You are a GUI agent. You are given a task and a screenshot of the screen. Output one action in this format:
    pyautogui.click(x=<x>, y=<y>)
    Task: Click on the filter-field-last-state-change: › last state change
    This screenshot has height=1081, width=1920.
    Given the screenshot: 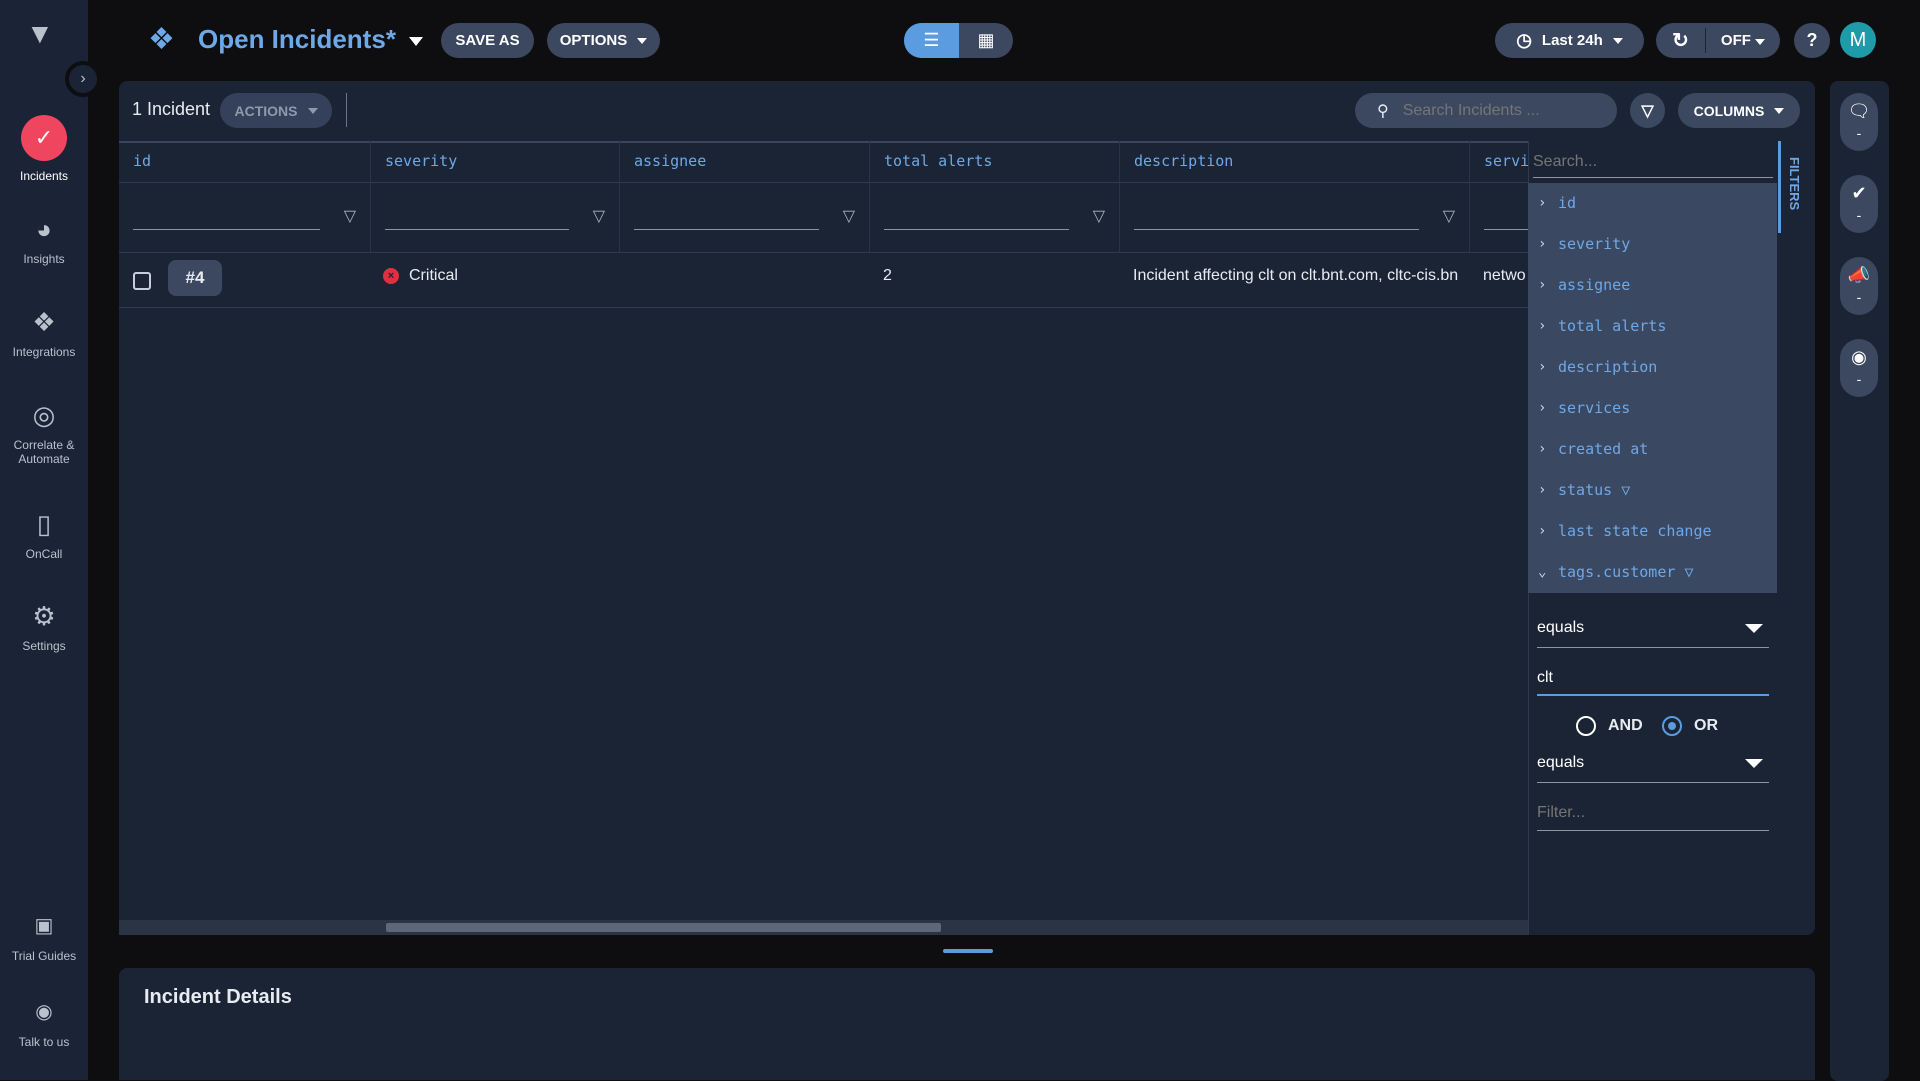 What is the action you would take?
    pyautogui.click(x=1652, y=531)
    